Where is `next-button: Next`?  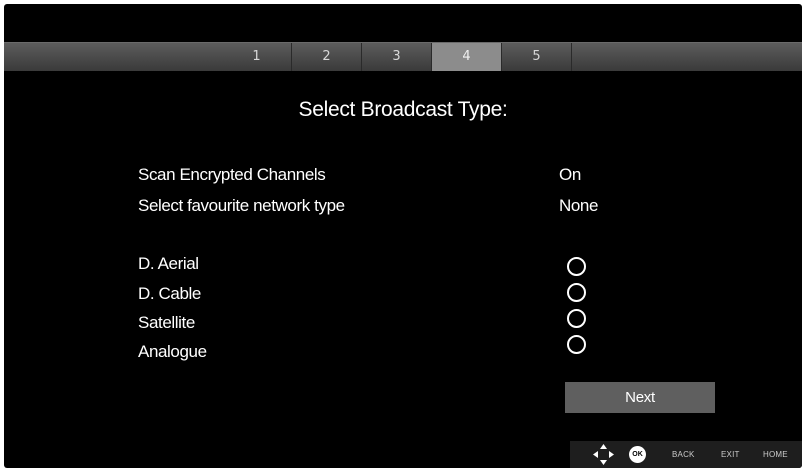
next-button: Next is located at coordinates (640, 397).